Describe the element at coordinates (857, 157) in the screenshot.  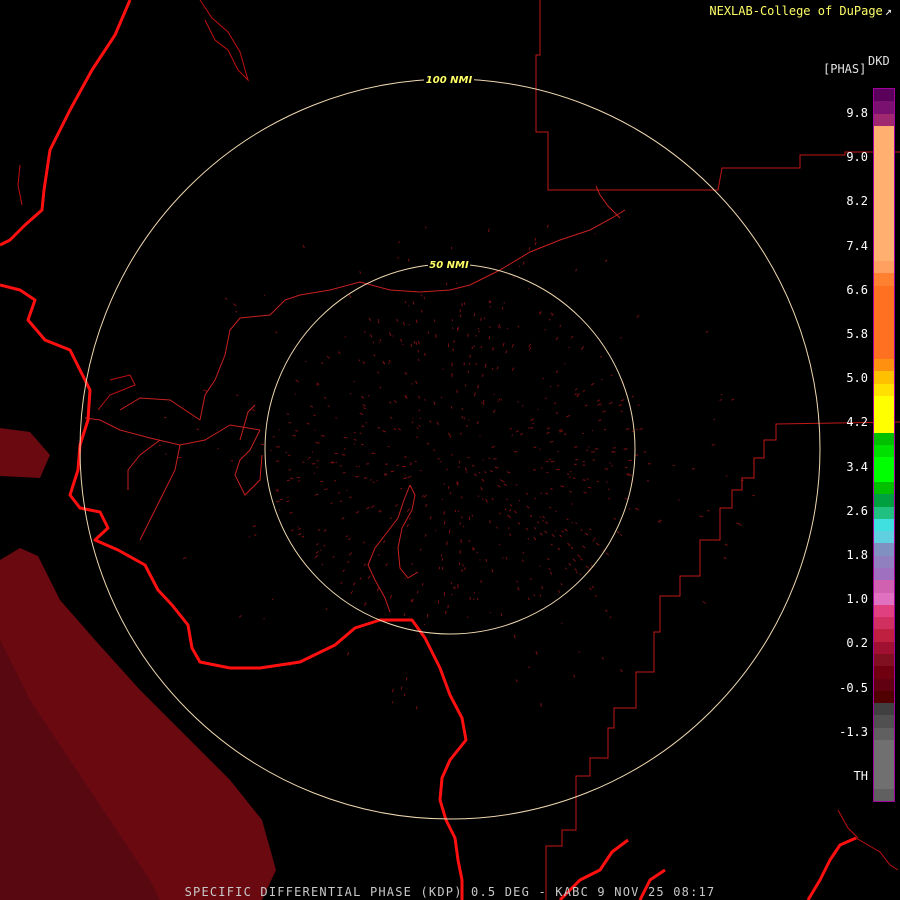
I see `legend-tick-label: 9.0` at that location.